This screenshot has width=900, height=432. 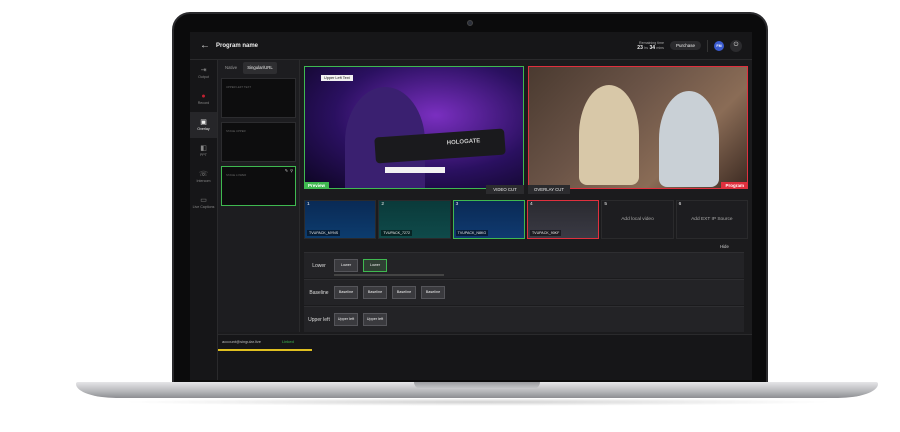 I want to click on add-ext-ip-tile: 6 Add EXT IP Source, so click(x=711, y=219).